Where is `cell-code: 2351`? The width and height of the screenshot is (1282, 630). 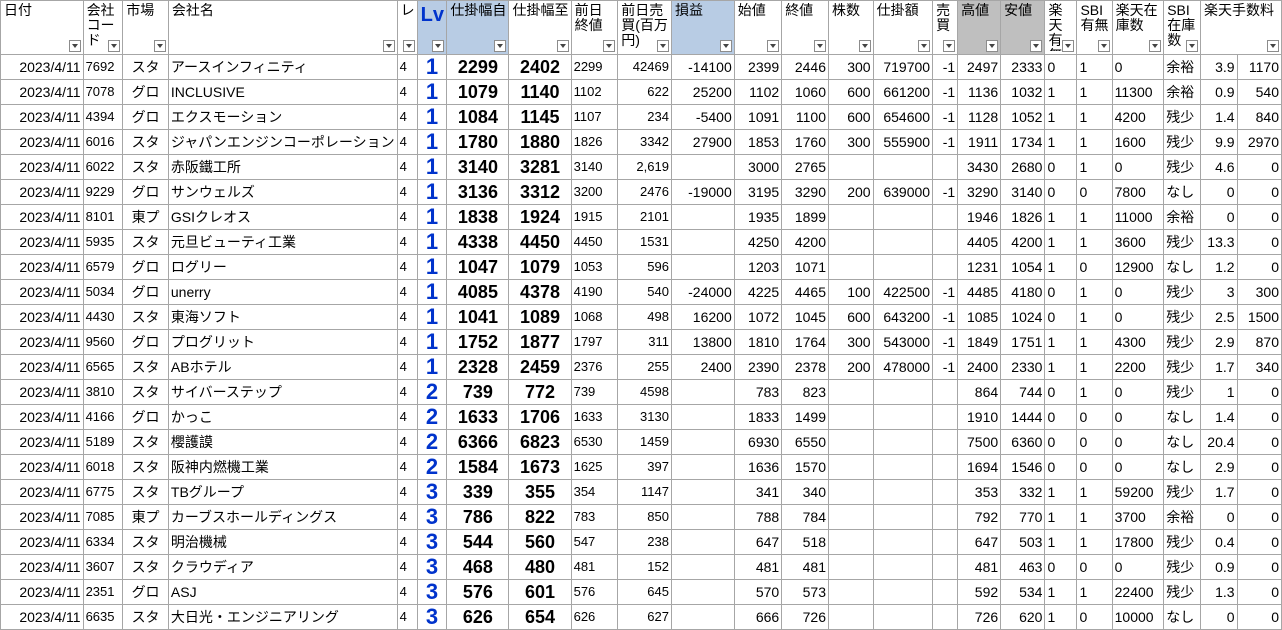
cell-code: 2351 is located at coordinates (103, 592).